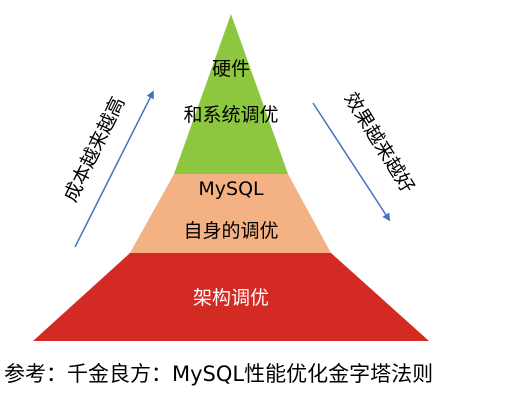 This screenshot has width=507, height=419. What do you see at coordinates (230, 115) in the screenshot?
I see `tier-top-line-2: 和系统调优` at bounding box center [230, 115].